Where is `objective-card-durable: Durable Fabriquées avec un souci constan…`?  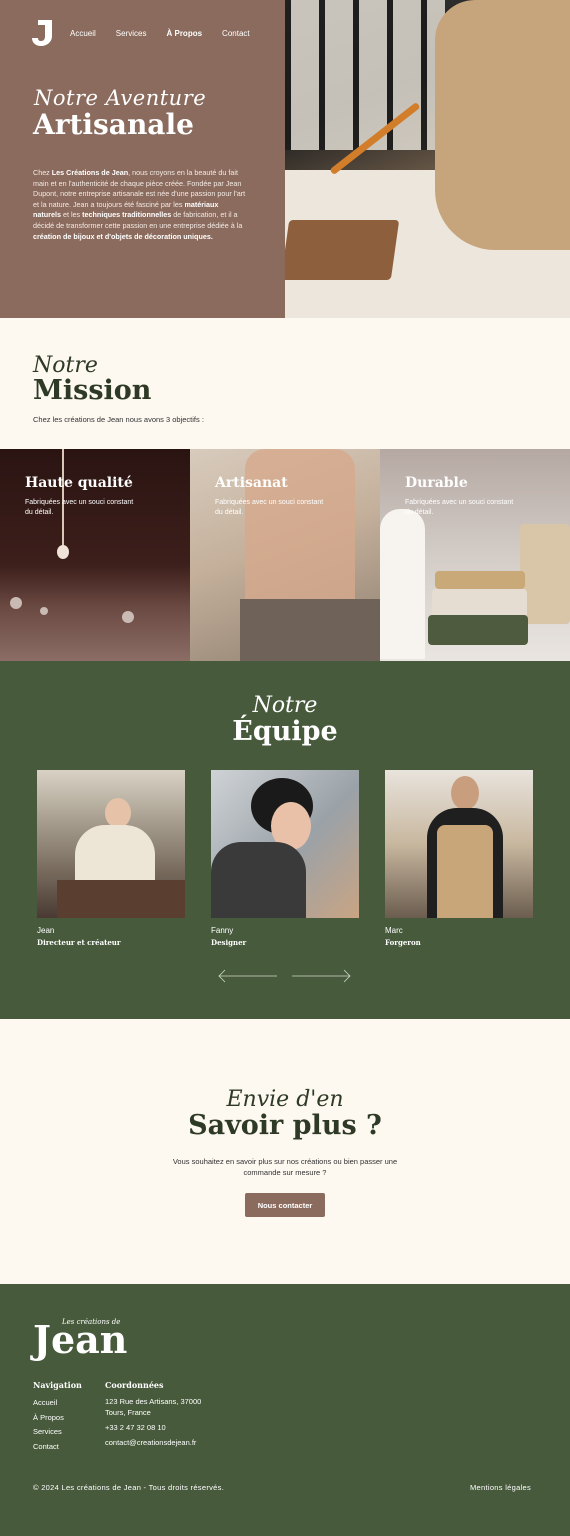
objective-card-durable: Durable Fabriquées avec un souci constan… is located at coordinates (475, 555).